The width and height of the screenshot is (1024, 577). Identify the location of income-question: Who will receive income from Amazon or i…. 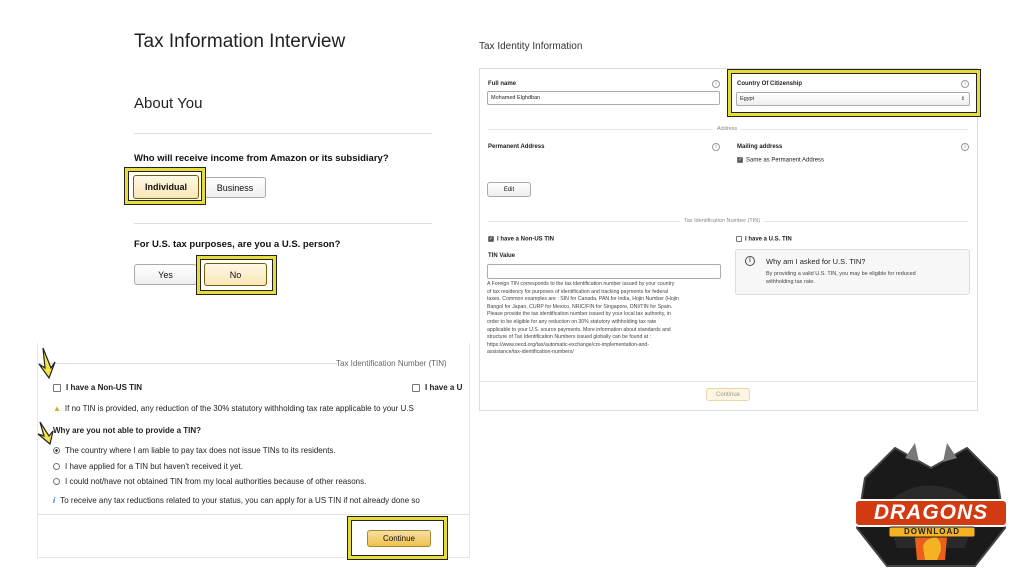
(261, 158).